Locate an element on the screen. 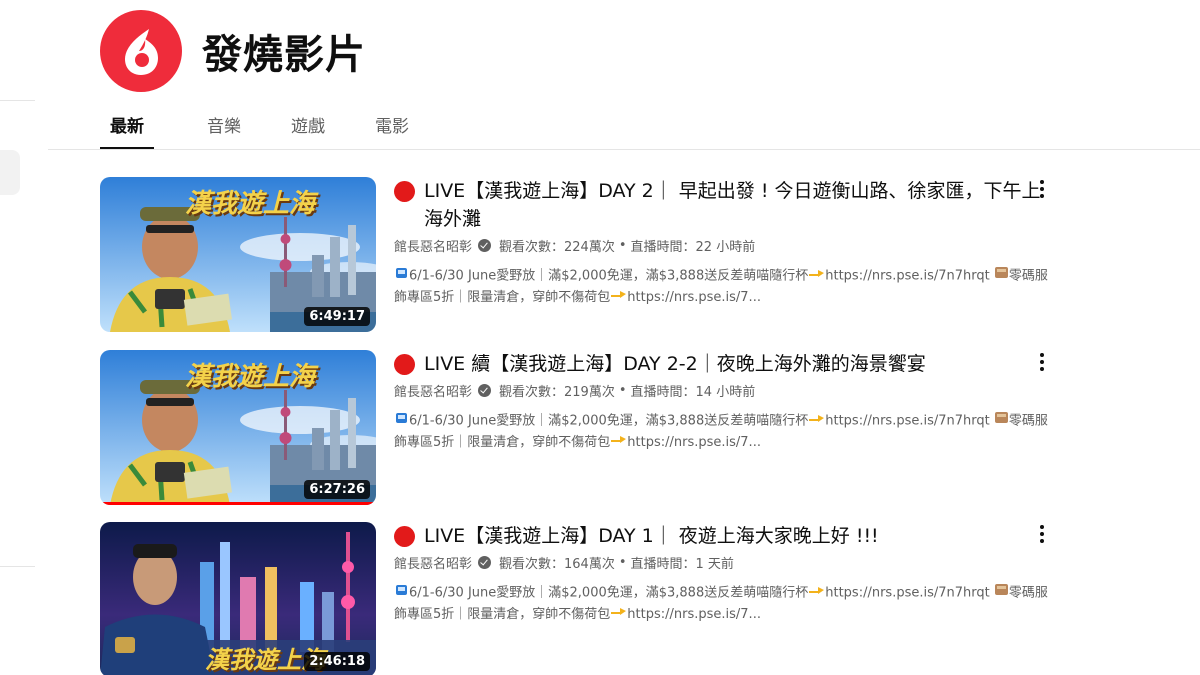 The image size is (1200, 675). view-count: 觀看次數：164萬次 is located at coordinates (557, 564).